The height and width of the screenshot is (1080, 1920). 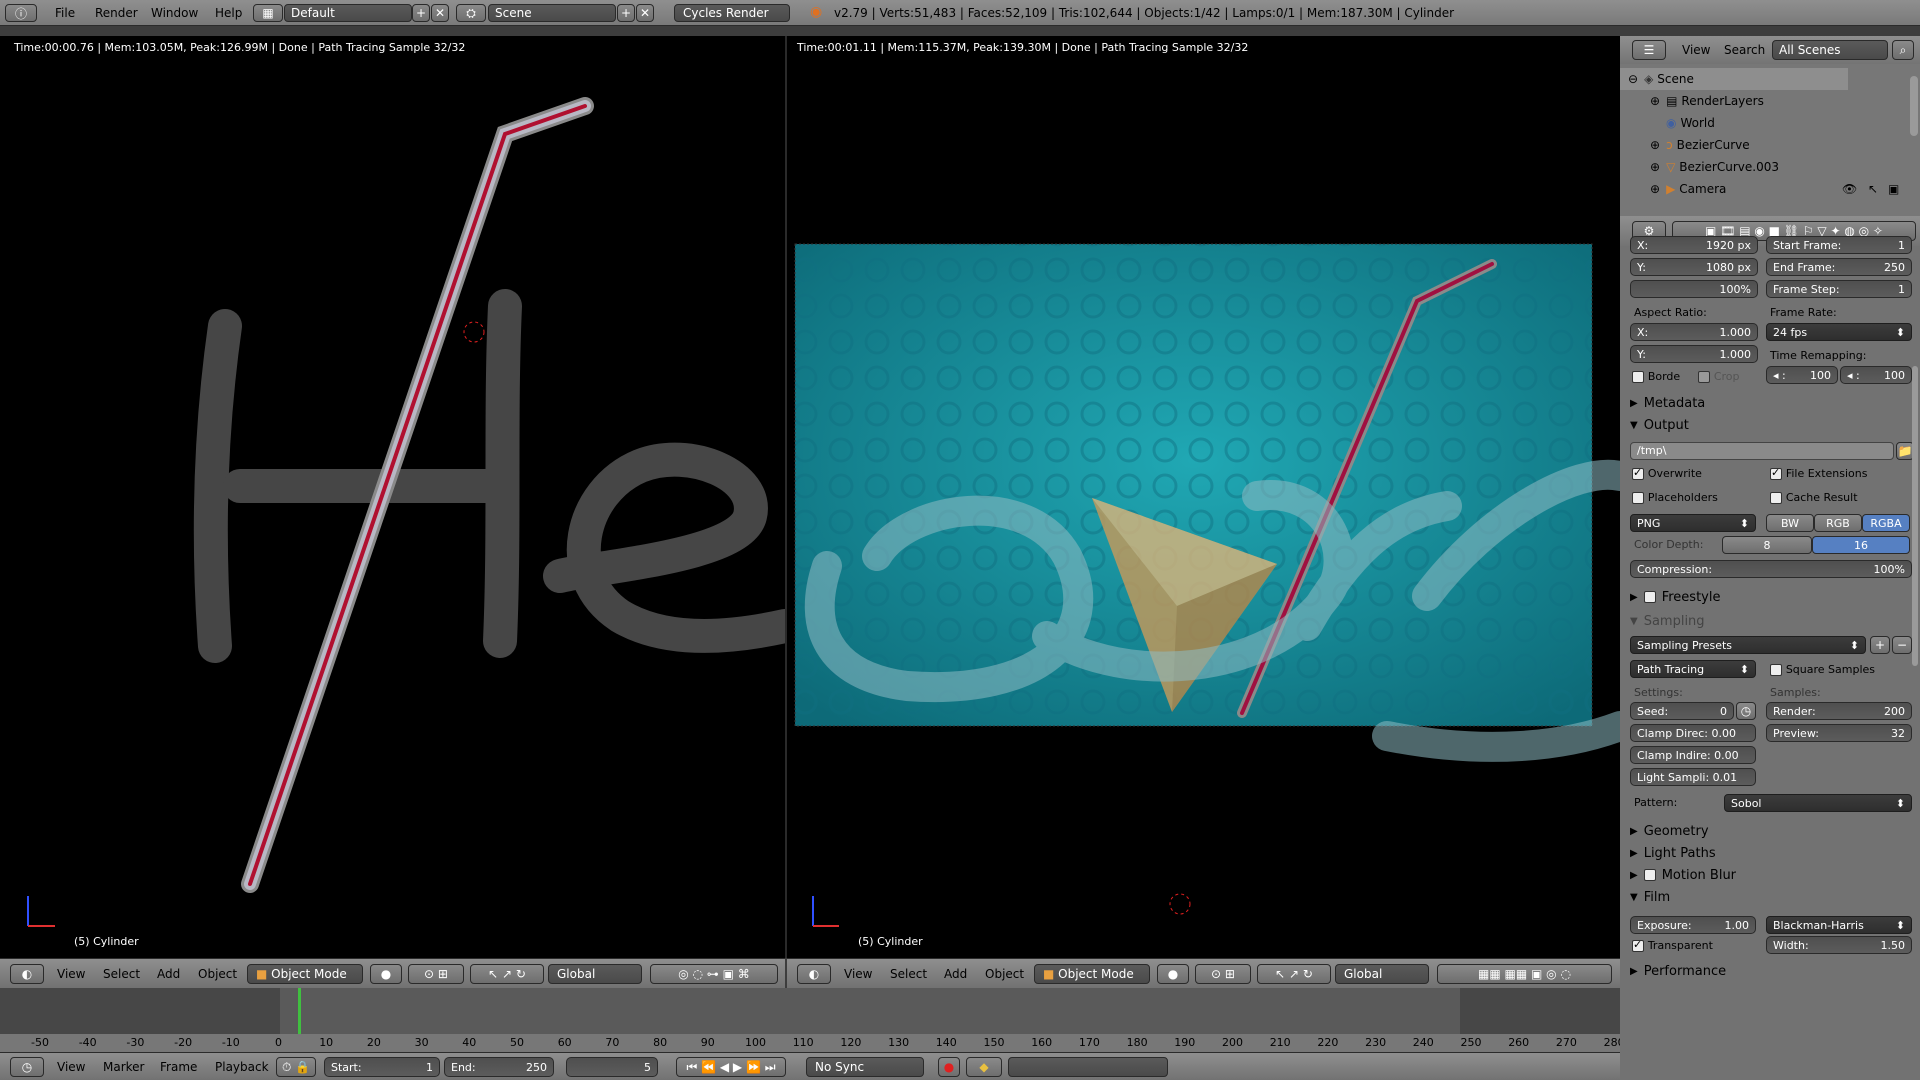 What do you see at coordinates (1685, 145) in the screenshot?
I see `outliner-row-beziercurve: ⊕ ↄ BezierCurve` at bounding box center [1685, 145].